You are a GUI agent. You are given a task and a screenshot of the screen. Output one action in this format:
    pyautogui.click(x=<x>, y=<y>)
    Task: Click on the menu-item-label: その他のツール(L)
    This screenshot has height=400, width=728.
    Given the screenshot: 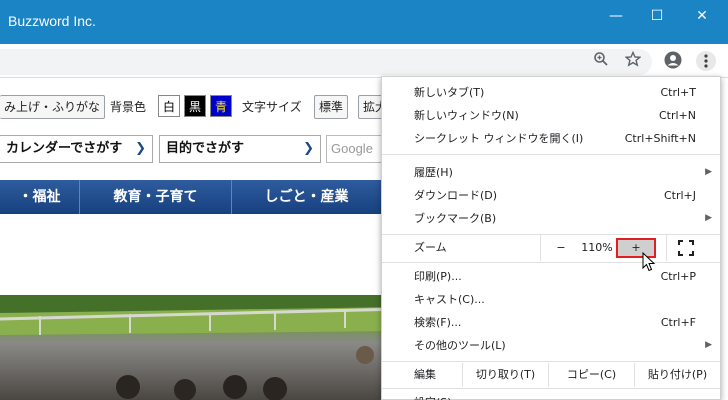 What is the action you would take?
    pyautogui.click(x=460, y=345)
    